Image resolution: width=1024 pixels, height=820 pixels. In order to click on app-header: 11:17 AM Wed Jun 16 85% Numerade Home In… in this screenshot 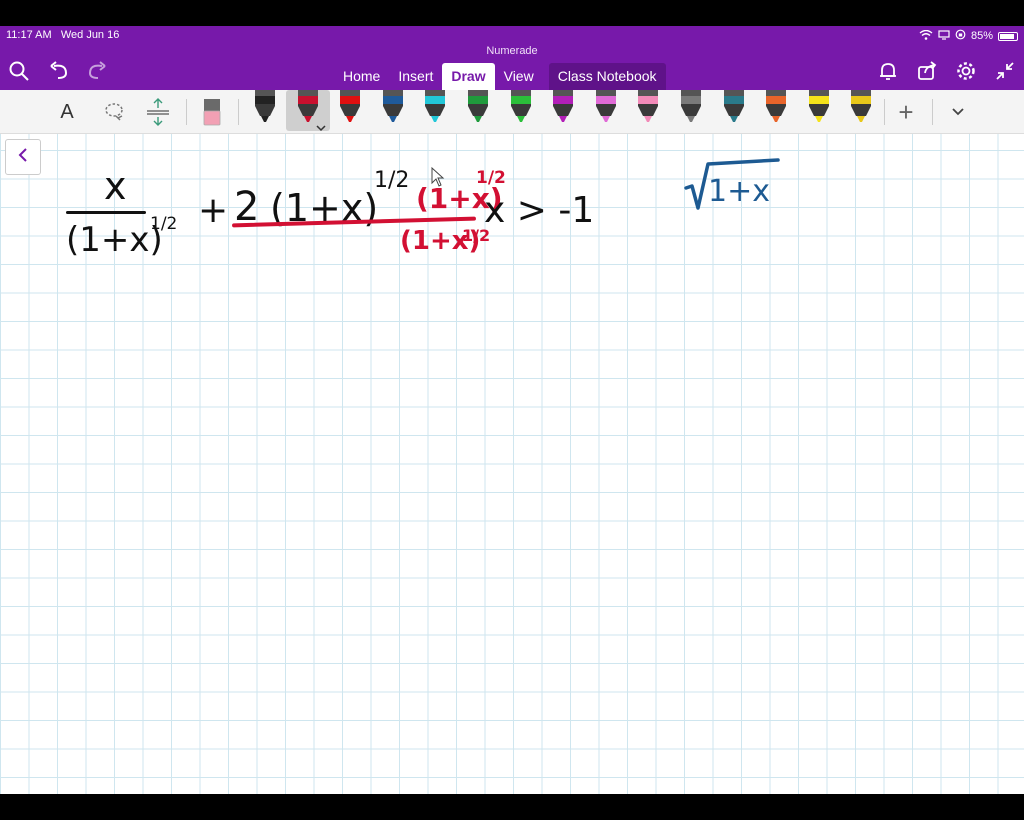, I will do `click(512, 58)`.